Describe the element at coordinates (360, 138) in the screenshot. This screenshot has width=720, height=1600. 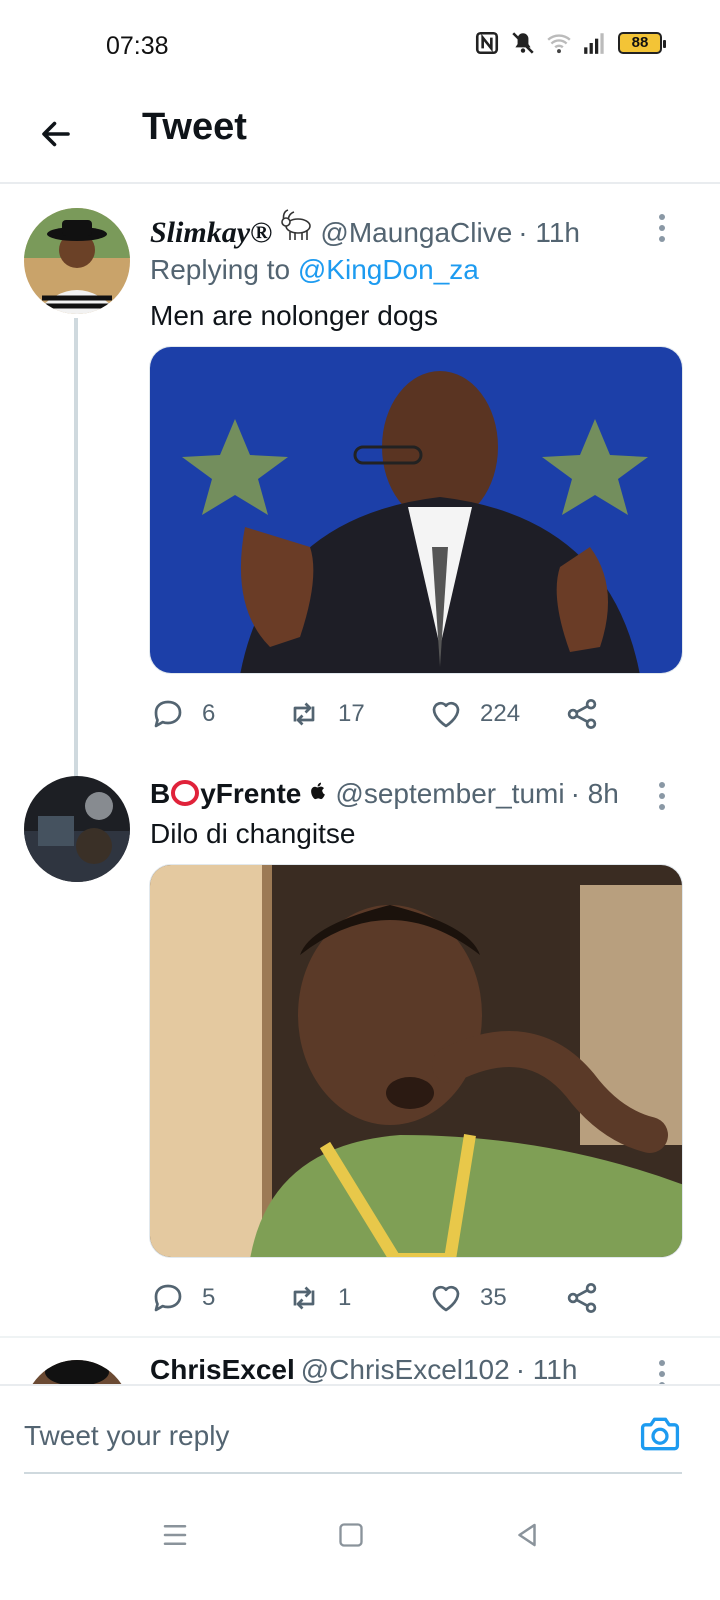
I see `top-app-bar: Tweet` at that location.